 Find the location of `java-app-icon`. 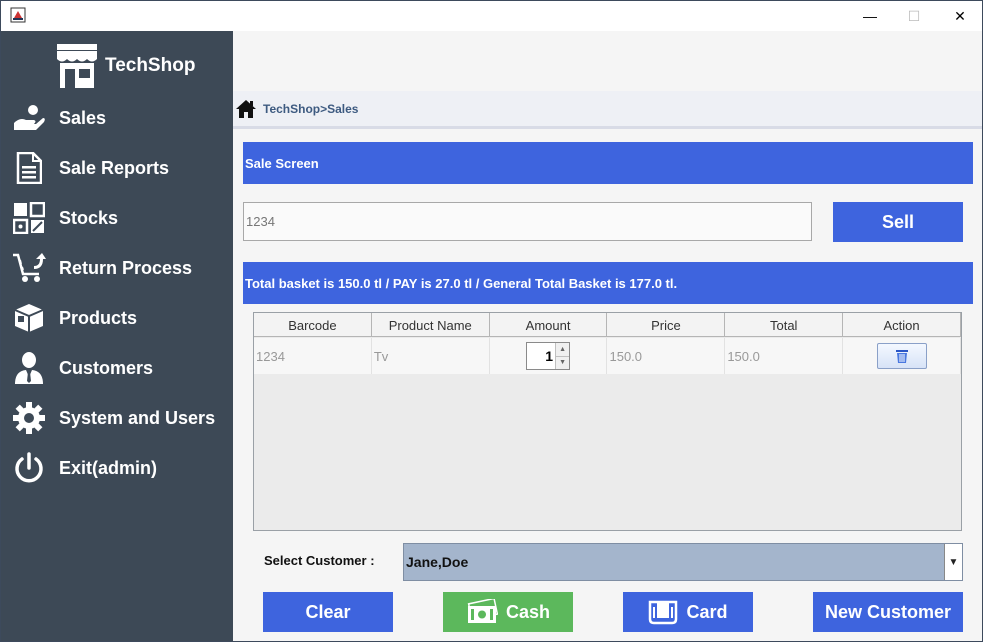

java-app-icon is located at coordinates (18, 15).